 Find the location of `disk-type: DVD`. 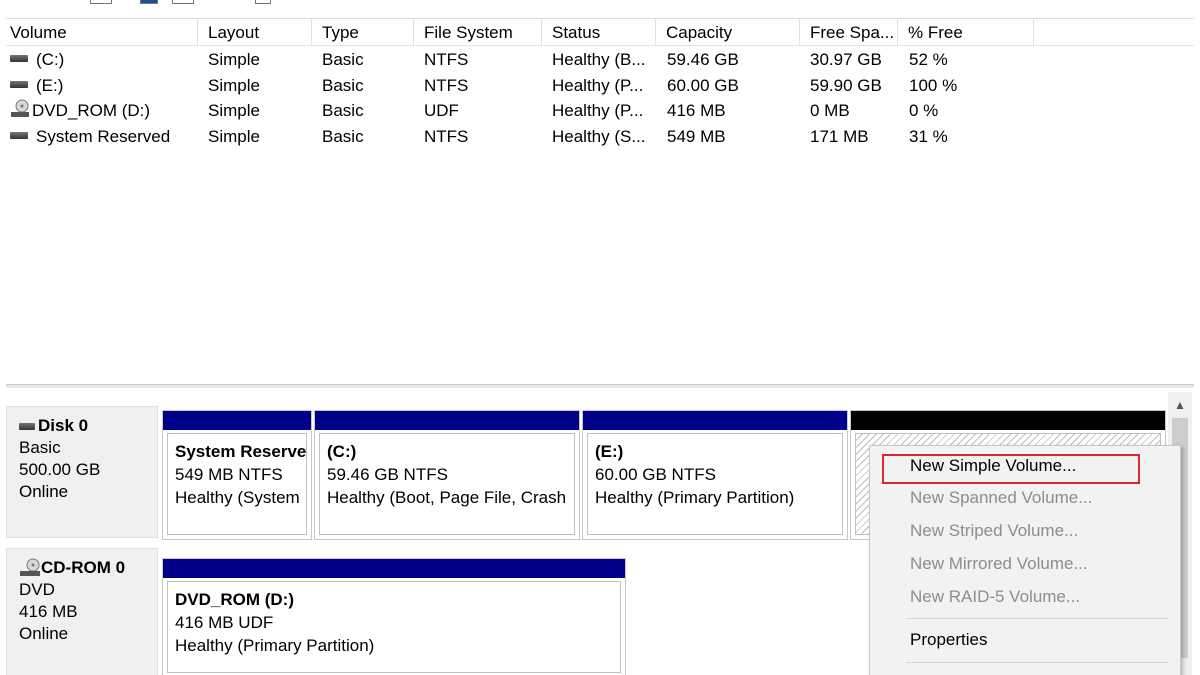

disk-type: DVD is located at coordinates (37, 589).